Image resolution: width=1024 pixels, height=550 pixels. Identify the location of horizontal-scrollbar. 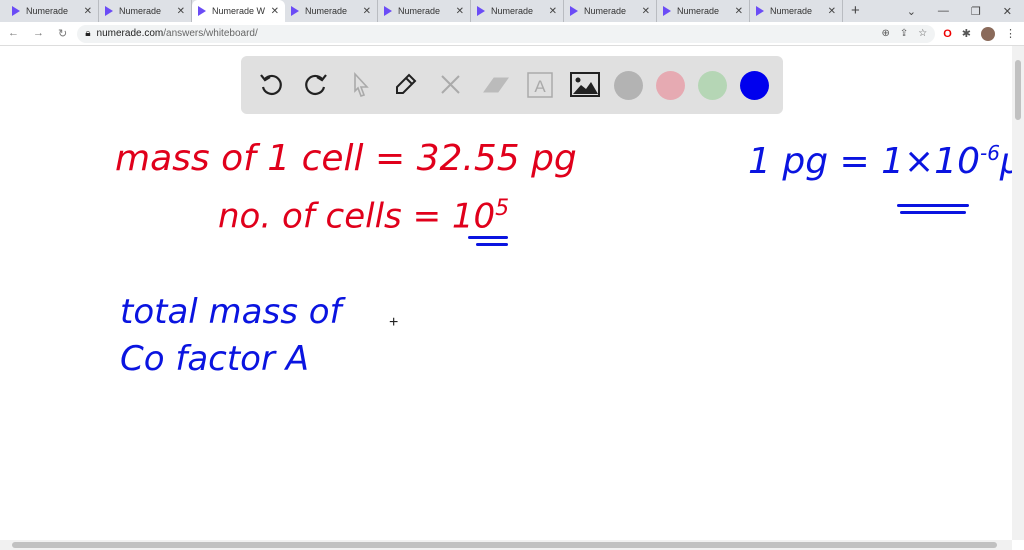
(506, 545).